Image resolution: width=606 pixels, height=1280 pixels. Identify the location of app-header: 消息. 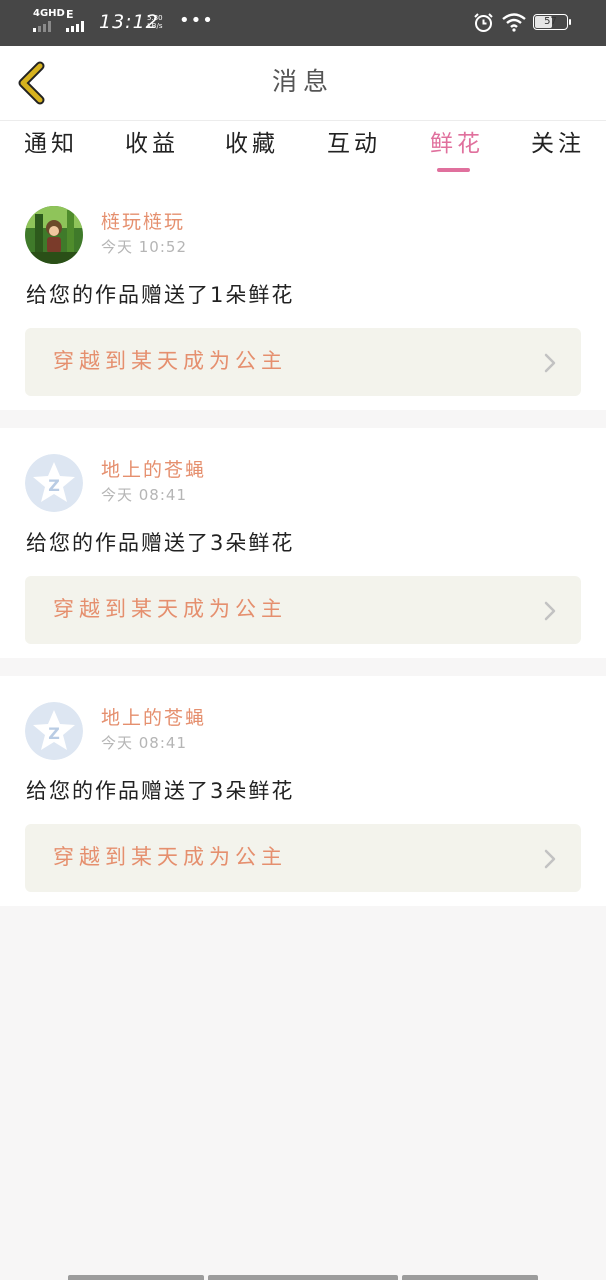
(303, 83).